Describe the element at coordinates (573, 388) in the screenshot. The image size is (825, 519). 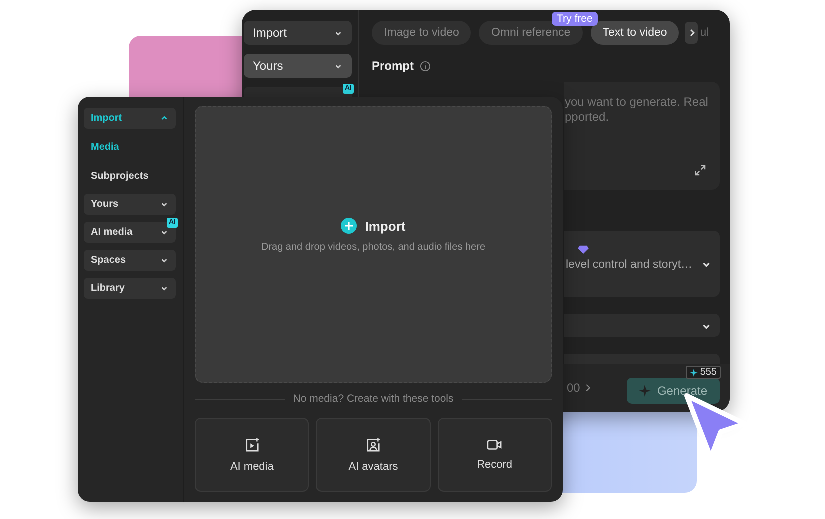
I see `character-count: 00` at that location.